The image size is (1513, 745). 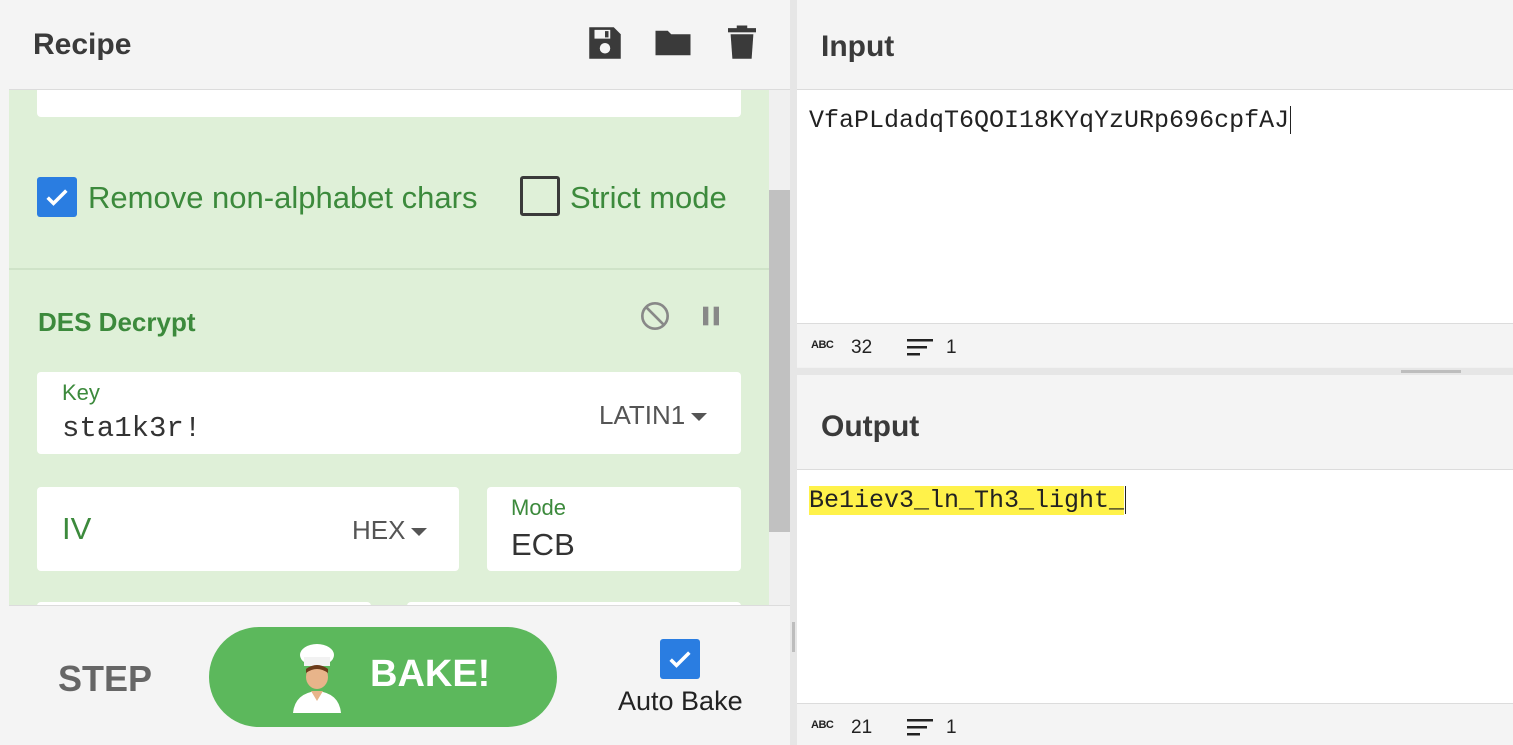 What do you see at coordinates (862, 727) in the screenshot?
I see `output-char-count: 21` at bounding box center [862, 727].